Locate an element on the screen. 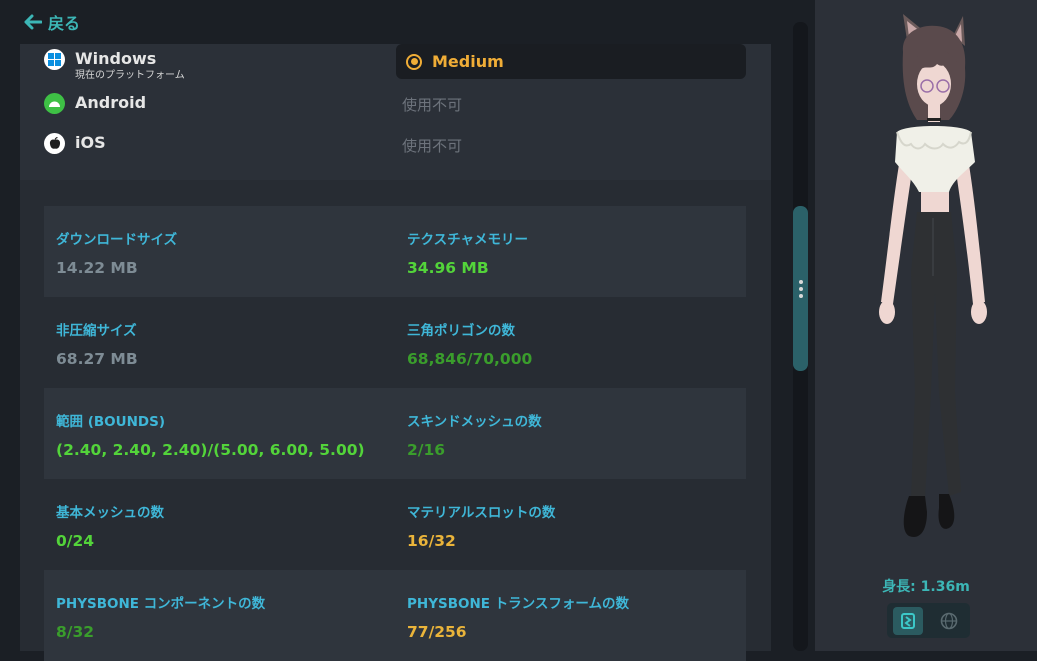  platform-name: Android is located at coordinates (111, 102).